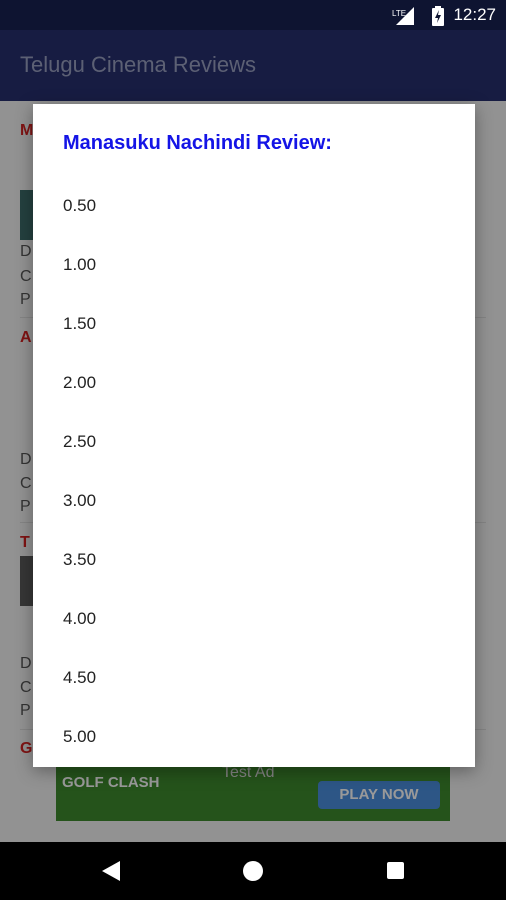 The width and height of the screenshot is (506, 900). What do you see at coordinates (254, 738) in the screenshot?
I see `rating-option: 5.00` at bounding box center [254, 738].